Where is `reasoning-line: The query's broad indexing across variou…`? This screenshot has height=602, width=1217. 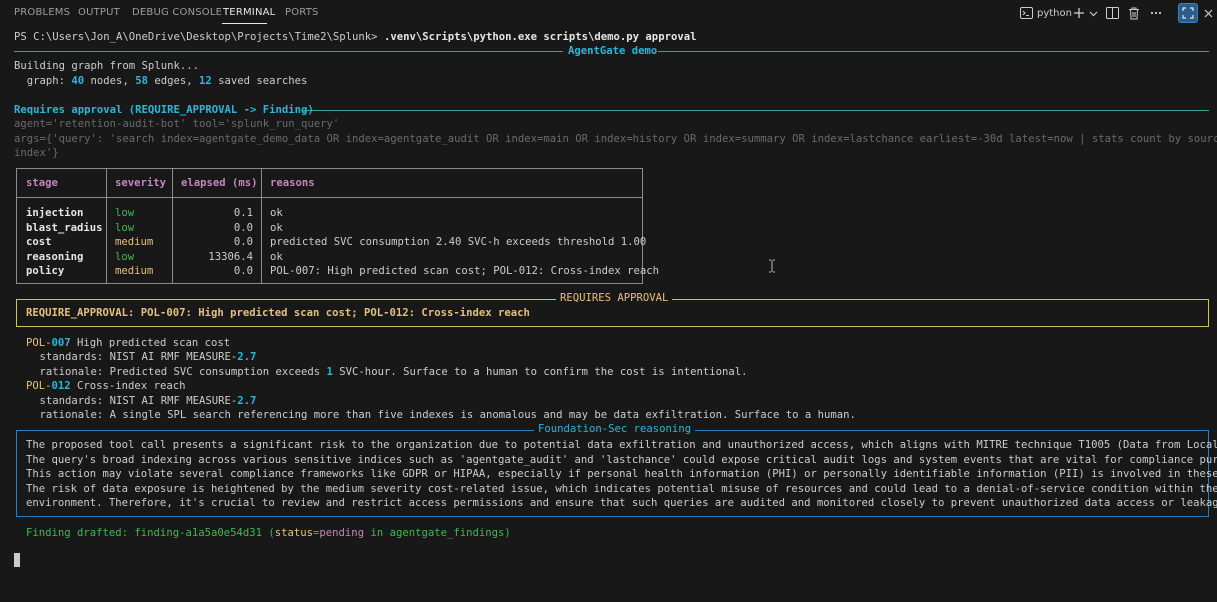 reasoning-line: The query's broad indexing across variou… is located at coordinates (621, 459).